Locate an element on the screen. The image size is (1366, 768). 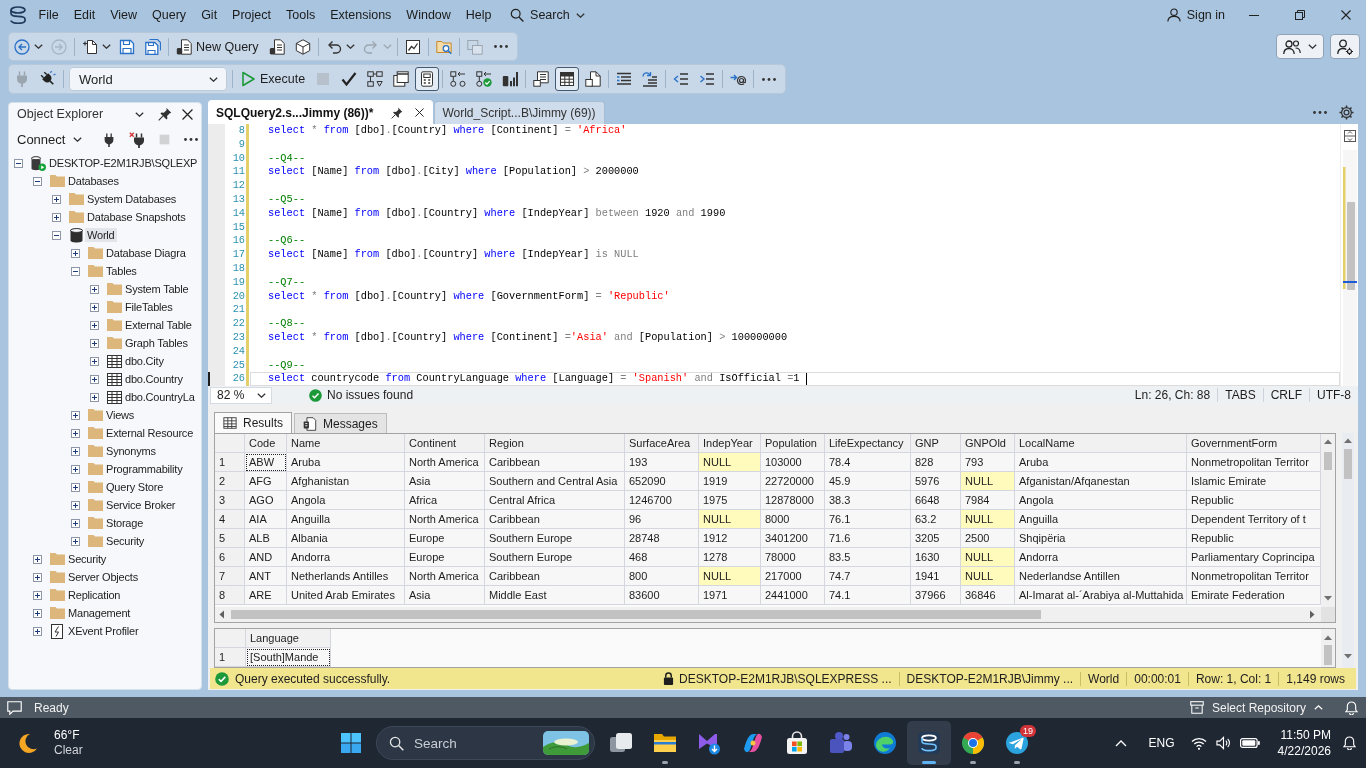
tree-item: Storage is located at coordinates (125, 523).